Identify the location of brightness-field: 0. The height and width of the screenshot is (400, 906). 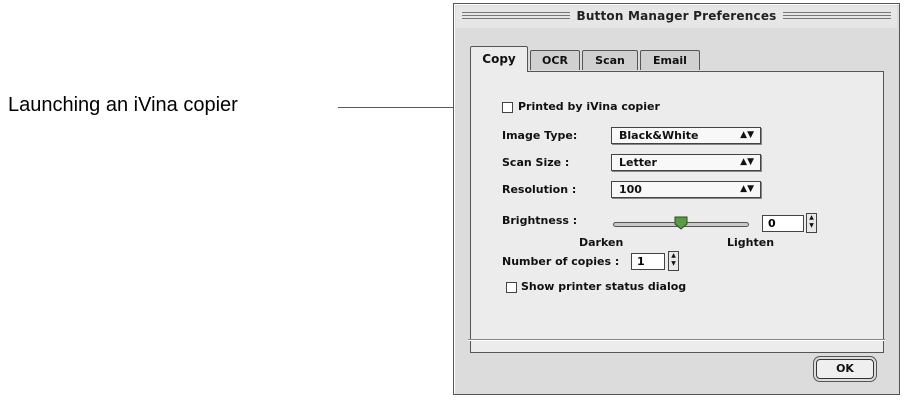
(783, 223).